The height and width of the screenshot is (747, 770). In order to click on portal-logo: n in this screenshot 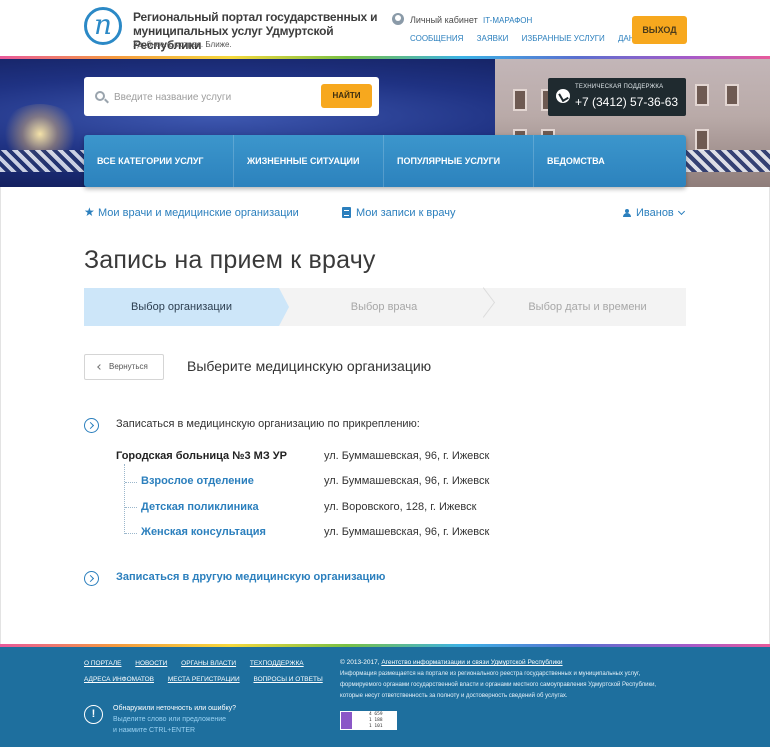, I will do `click(103, 26)`.